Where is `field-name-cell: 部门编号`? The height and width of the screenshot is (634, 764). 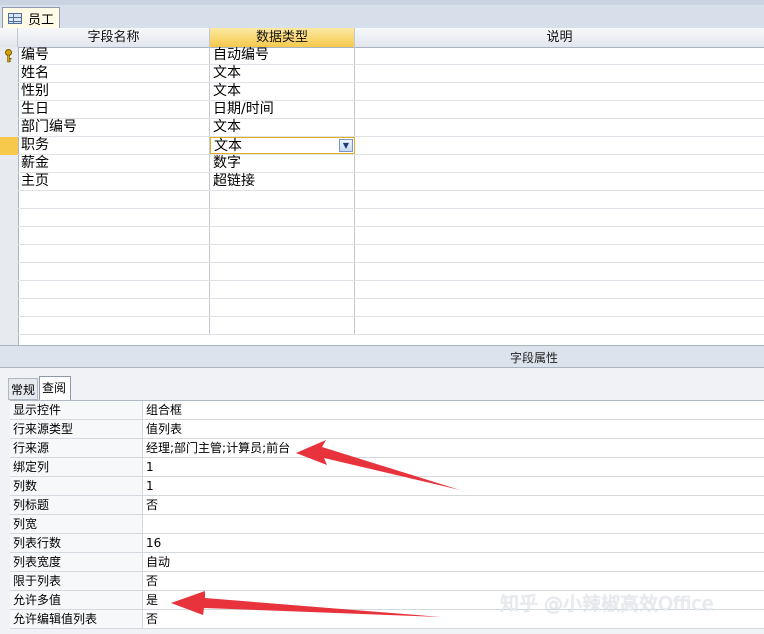
field-name-cell: 部门编号 is located at coordinates (114, 127).